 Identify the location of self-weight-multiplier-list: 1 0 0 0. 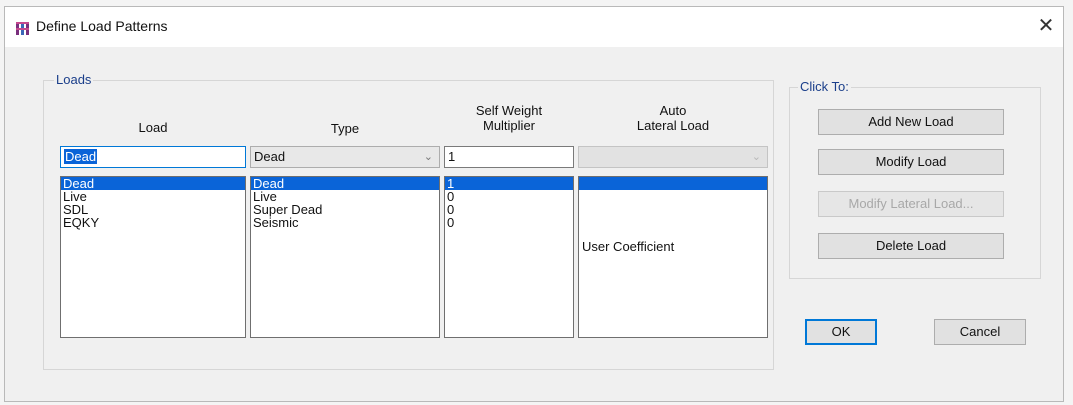
(509, 257).